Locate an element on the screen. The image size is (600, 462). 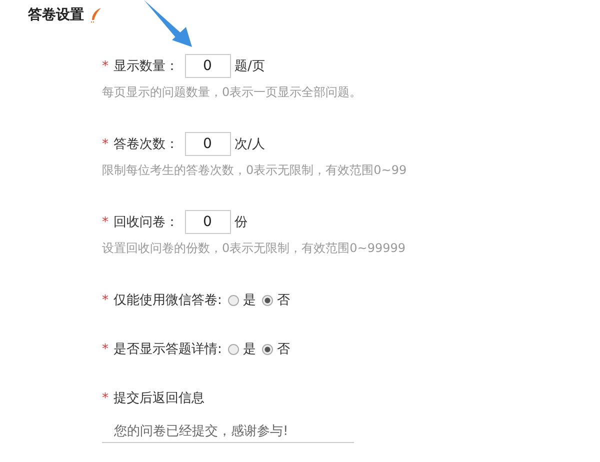
field-label: 提交后返回信息 is located at coordinates (159, 398).